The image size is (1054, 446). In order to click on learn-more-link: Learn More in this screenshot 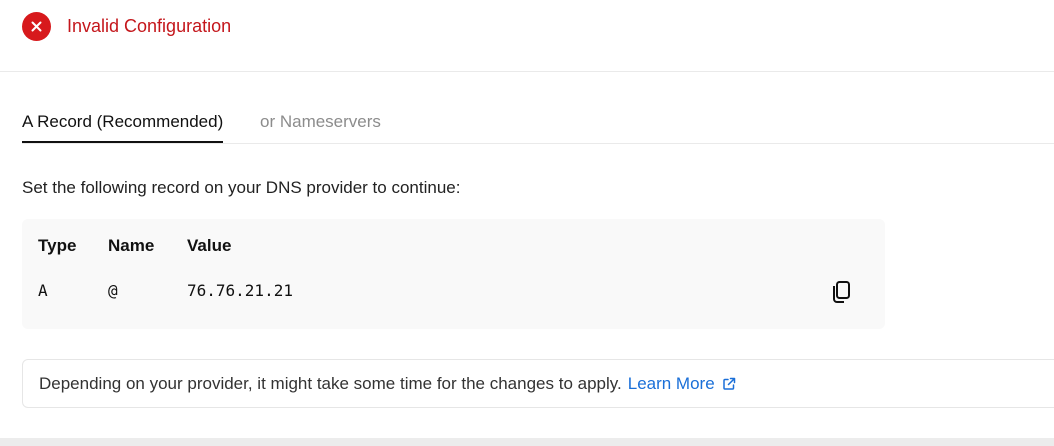, I will do `click(682, 384)`.